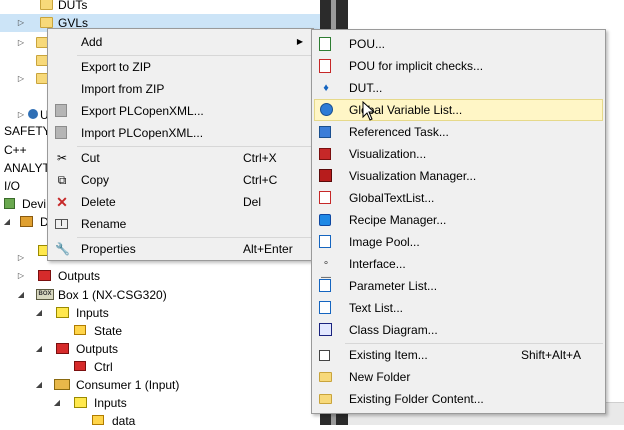  What do you see at coordinates (268, 249) in the screenshot?
I see `menu-shortcut: Alt+Enter` at bounding box center [268, 249].